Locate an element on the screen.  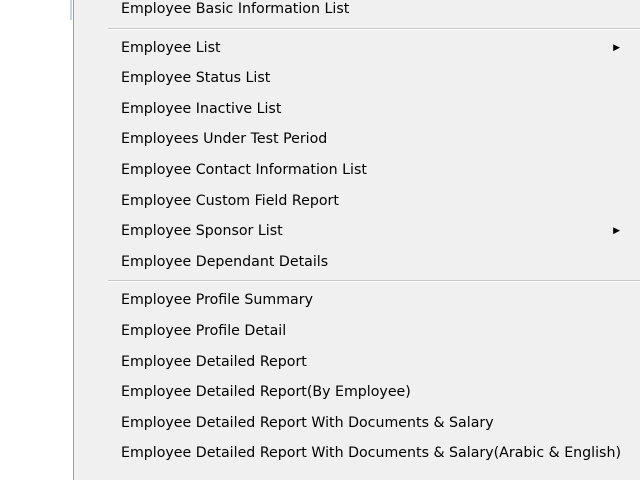
menu-icon-gutter is located at coordinates (90, 240).